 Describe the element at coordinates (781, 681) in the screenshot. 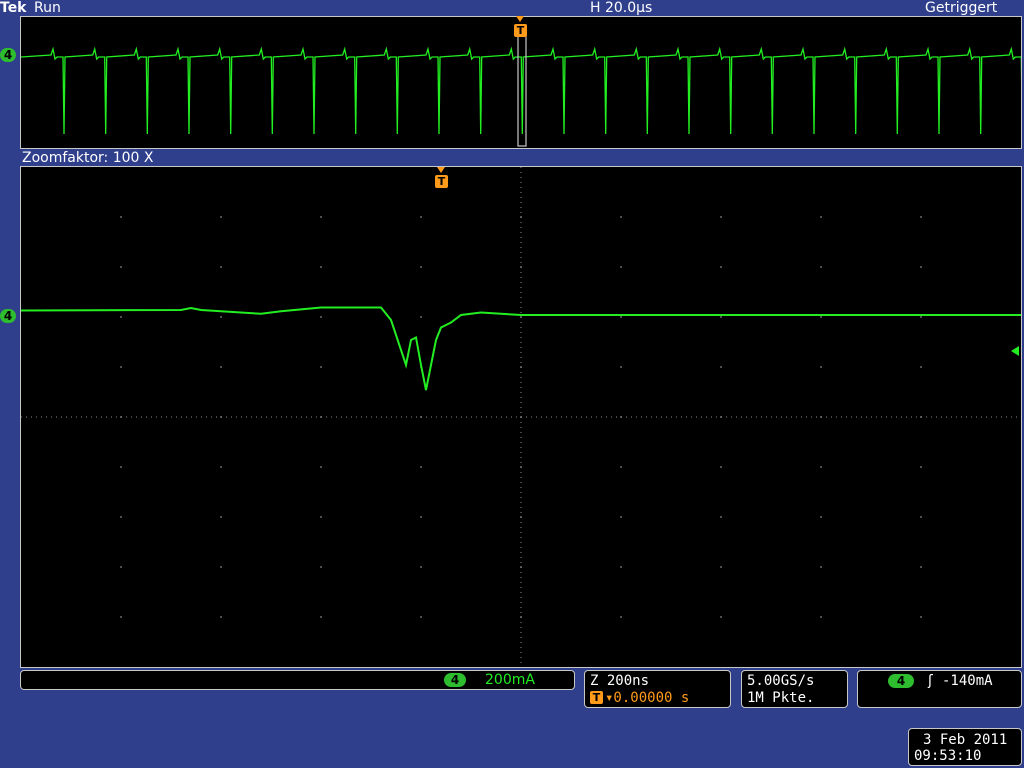

I see `sample-rate: 5.00GS/s` at that location.